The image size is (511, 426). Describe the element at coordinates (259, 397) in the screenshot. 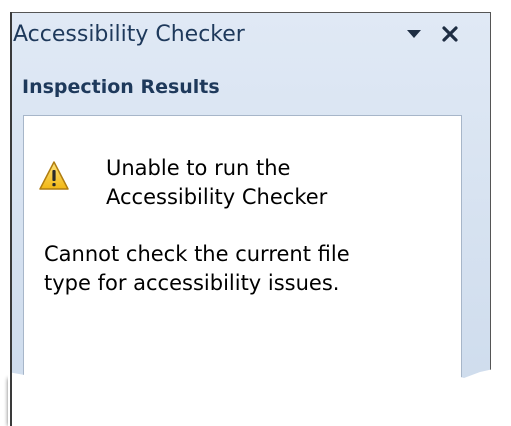

I see `torn-paper-edge` at that location.